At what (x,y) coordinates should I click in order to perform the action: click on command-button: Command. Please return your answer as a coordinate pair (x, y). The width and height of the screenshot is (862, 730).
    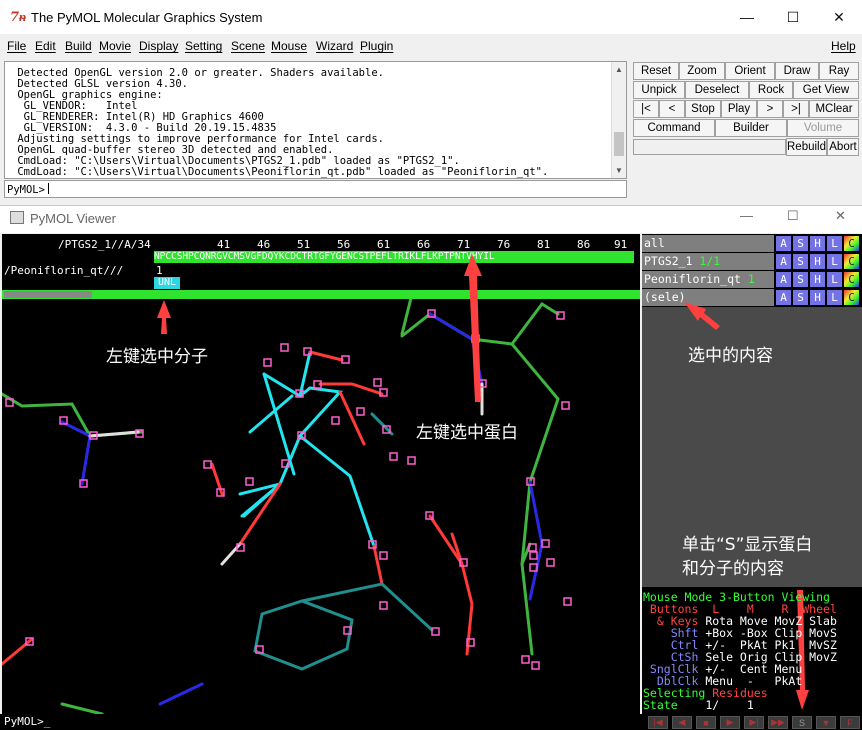
    Looking at the image, I should click on (674, 128).